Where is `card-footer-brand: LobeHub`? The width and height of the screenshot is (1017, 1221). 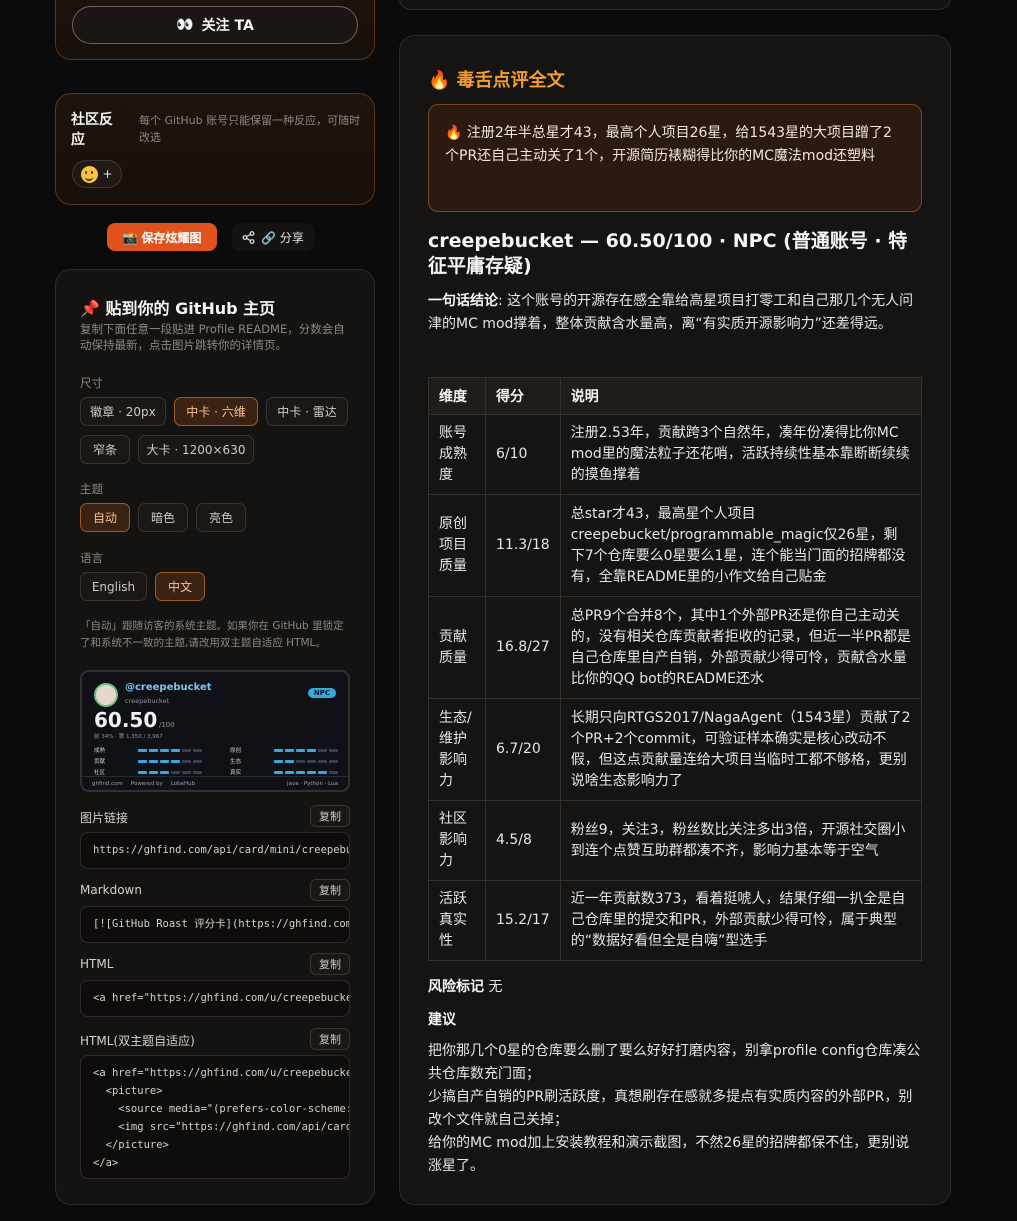 card-footer-brand: LobeHub is located at coordinates (183, 783).